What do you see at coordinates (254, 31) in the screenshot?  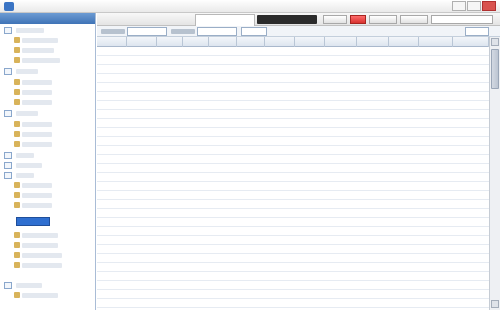 I see `query-type-select` at bounding box center [254, 31].